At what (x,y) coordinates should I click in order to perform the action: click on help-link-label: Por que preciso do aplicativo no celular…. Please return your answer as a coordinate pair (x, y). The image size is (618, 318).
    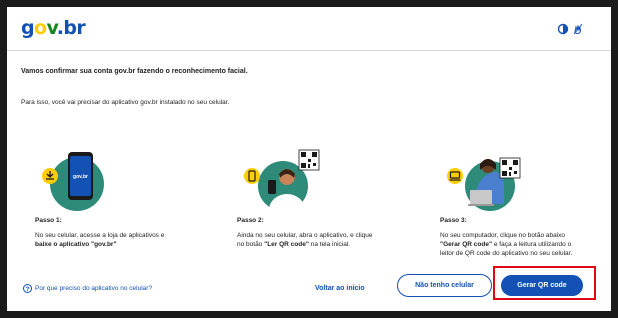
    Looking at the image, I should click on (94, 288).